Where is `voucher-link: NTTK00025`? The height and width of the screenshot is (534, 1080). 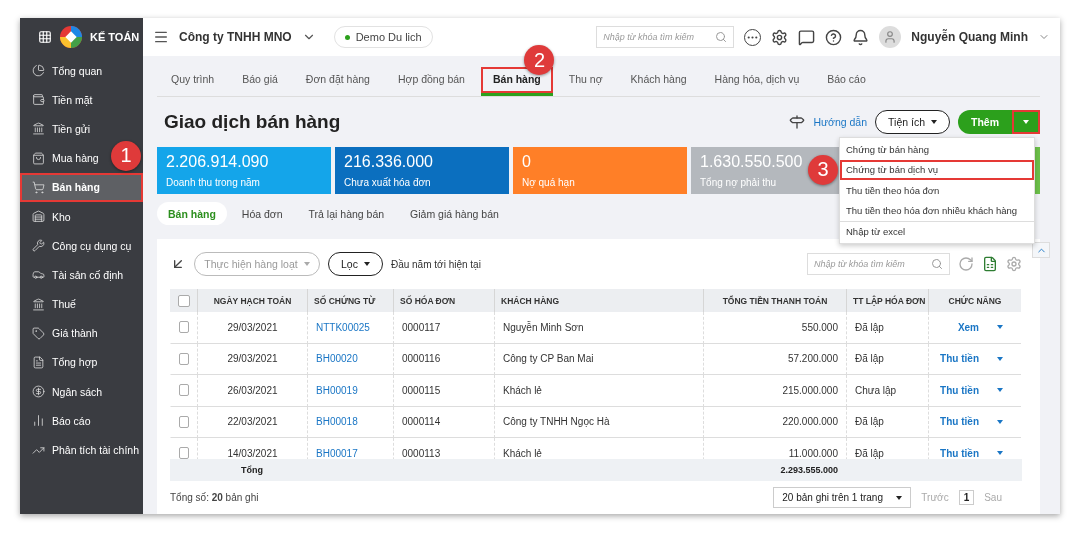 voucher-link: NTTK00025 is located at coordinates (343, 327).